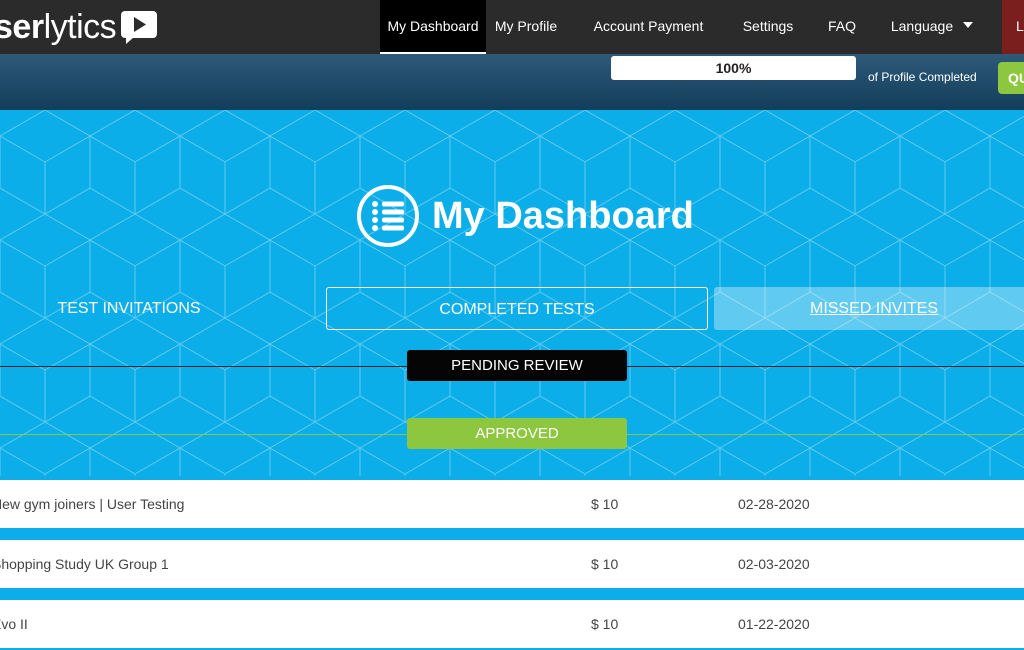 The width and height of the screenshot is (1024, 650). Describe the element at coordinates (774, 504) in the screenshot. I see `test-date: 02-28-2020` at that location.